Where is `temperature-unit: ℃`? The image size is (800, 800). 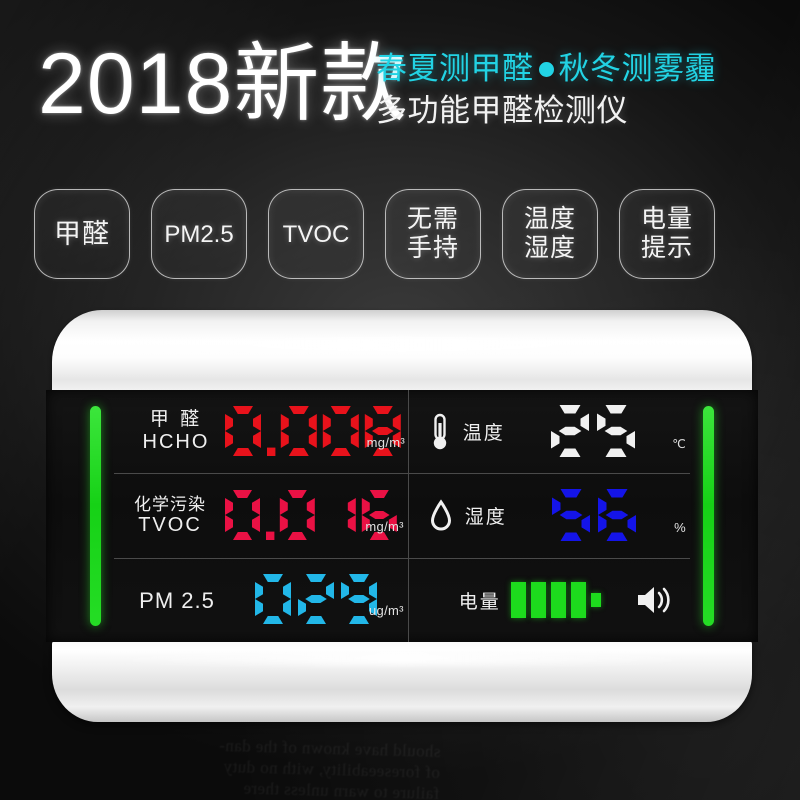
temperature-unit: ℃ is located at coordinates (679, 443).